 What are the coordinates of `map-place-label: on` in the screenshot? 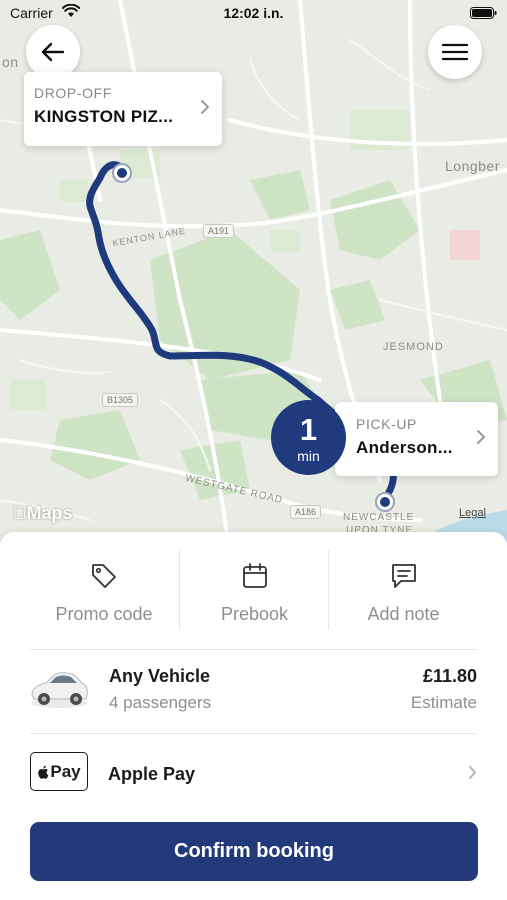 It's located at (10, 62).